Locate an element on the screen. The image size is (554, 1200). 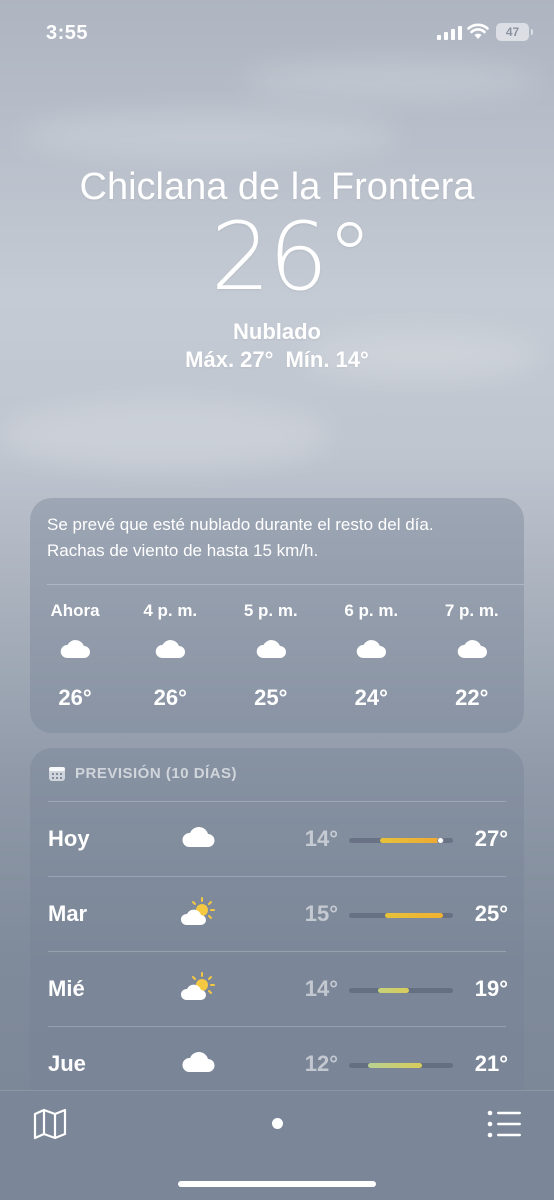
status-time: 3:55 is located at coordinates (67, 33).